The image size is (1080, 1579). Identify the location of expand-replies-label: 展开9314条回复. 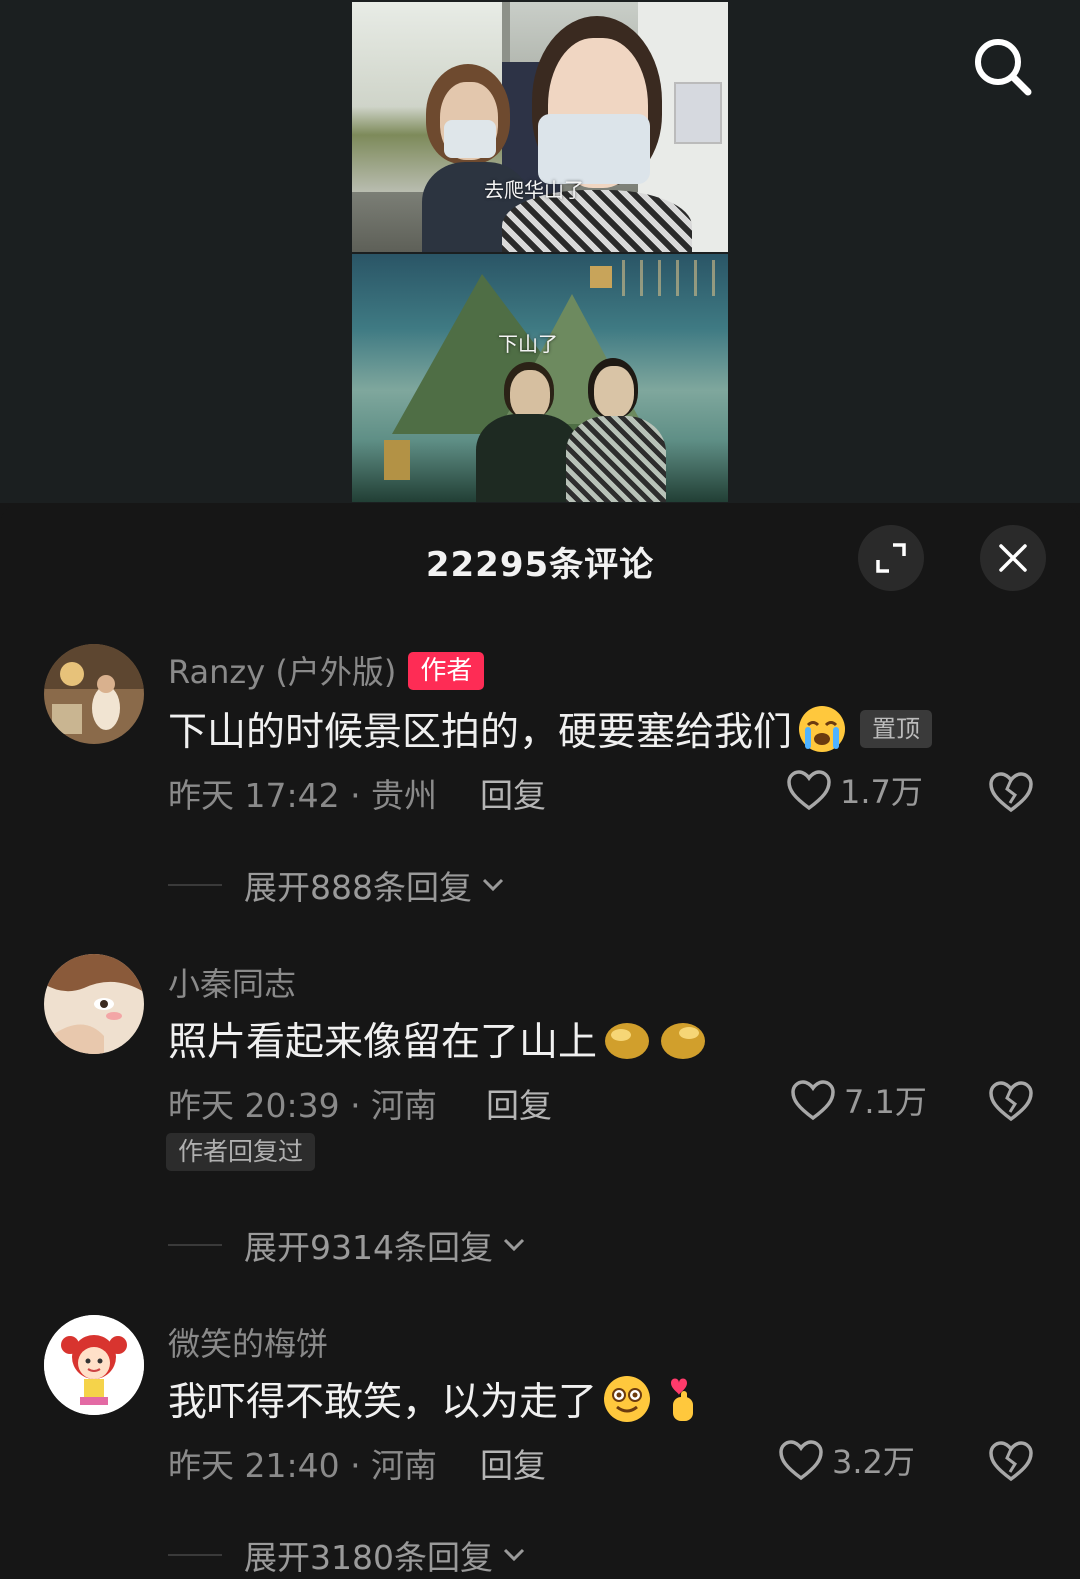
(368, 1247).